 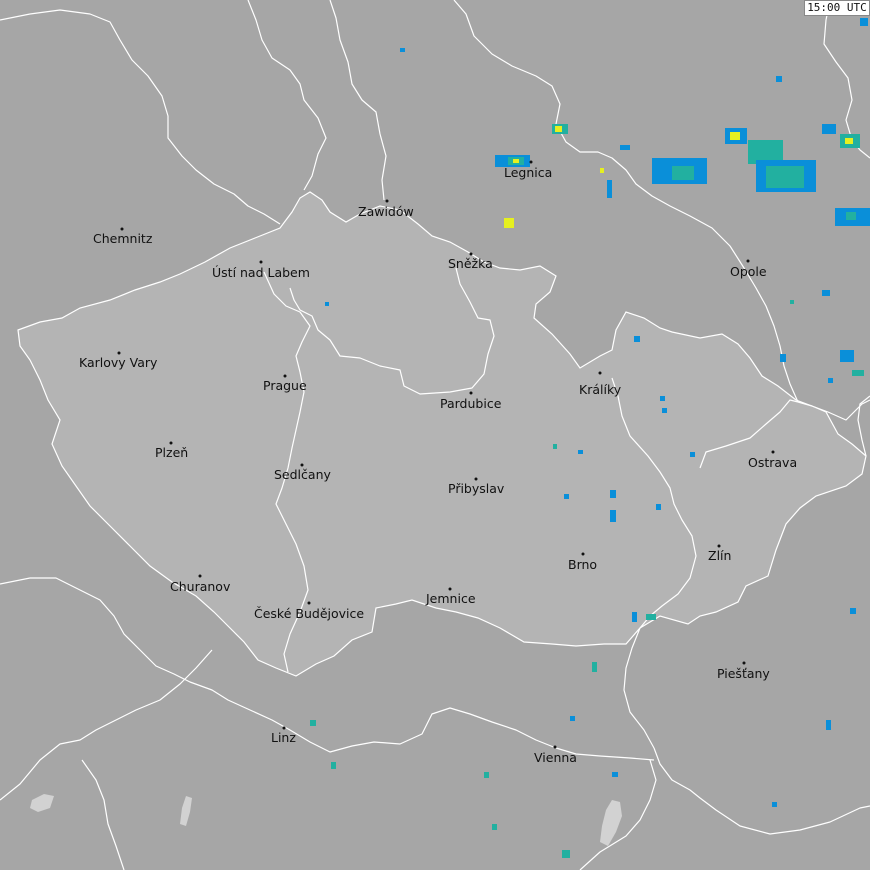 I want to click on city-label-opole: Opole, so click(x=748, y=271).